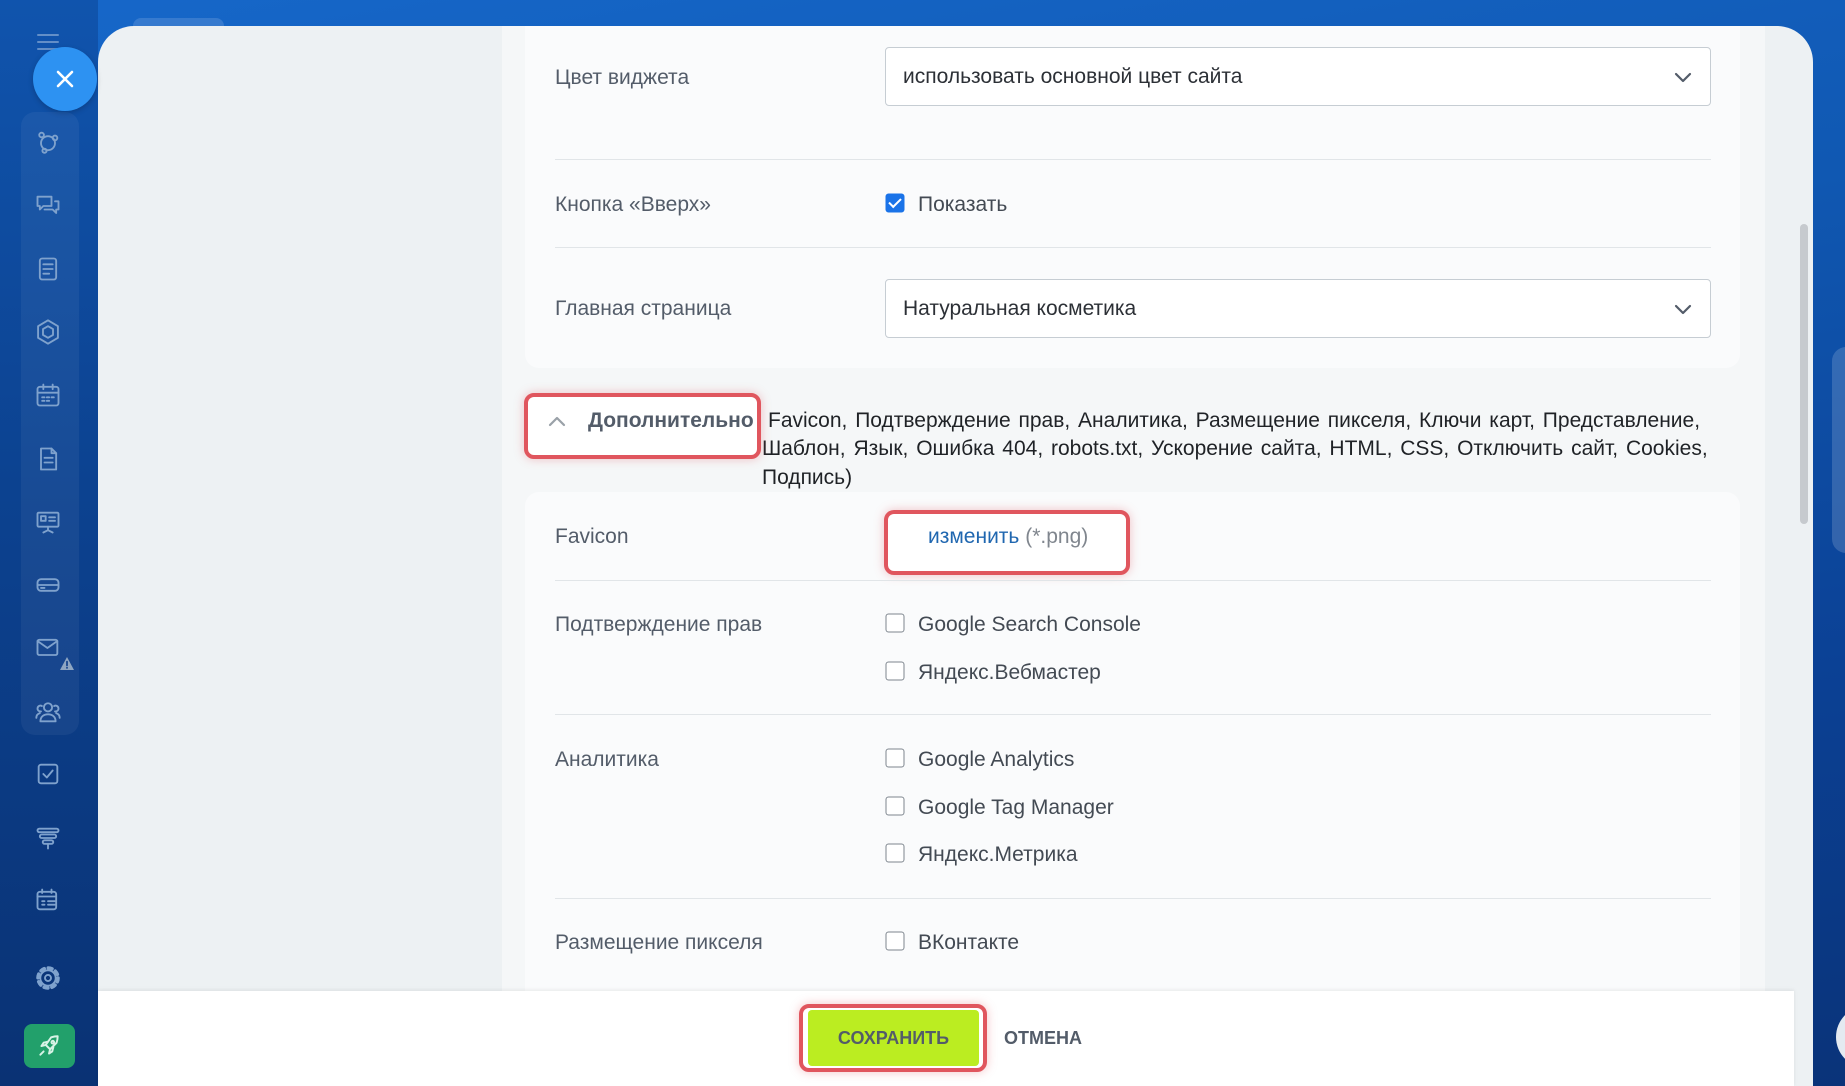 The height and width of the screenshot is (1086, 1845). What do you see at coordinates (48, 774) in the screenshot?
I see `tasks-icon` at bounding box center [48, 774].